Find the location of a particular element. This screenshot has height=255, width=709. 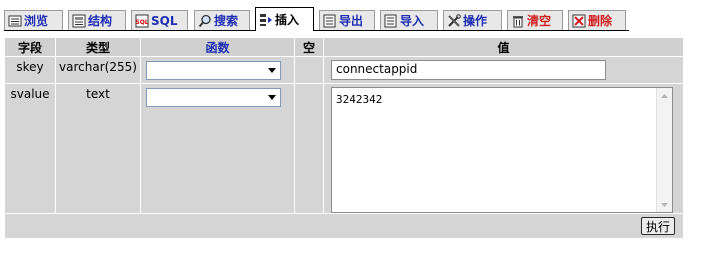

tab-structure: 结构 is located at coordinates (97, 20).